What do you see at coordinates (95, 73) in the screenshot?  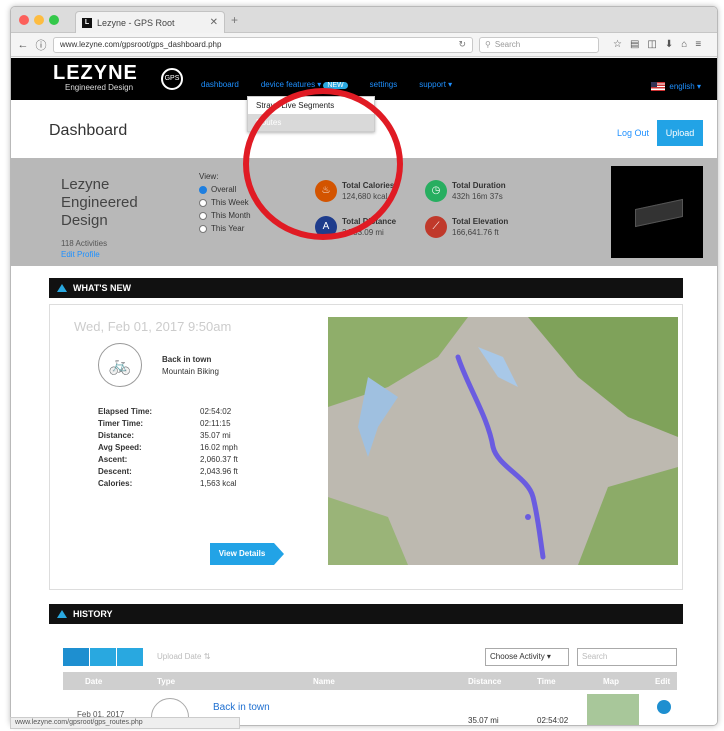 I see `brand-wordmark: LEZYNE` at bounding box center [95, 73].